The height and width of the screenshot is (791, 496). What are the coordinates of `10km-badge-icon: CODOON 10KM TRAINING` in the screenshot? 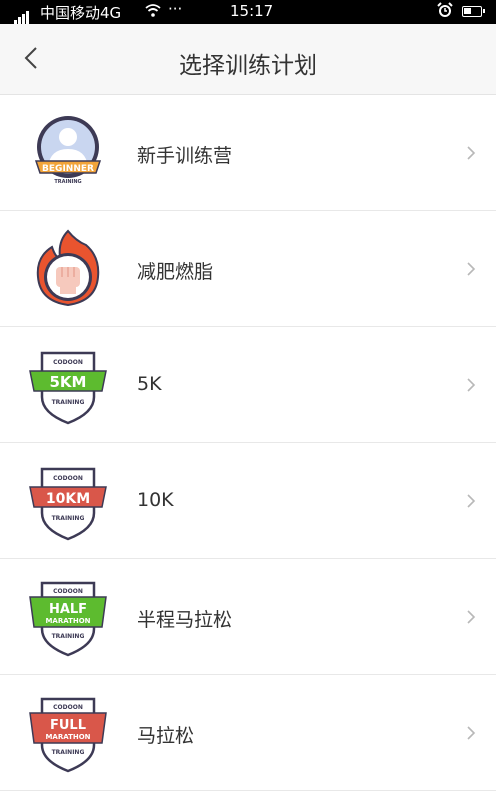 It's located at (68, 504).